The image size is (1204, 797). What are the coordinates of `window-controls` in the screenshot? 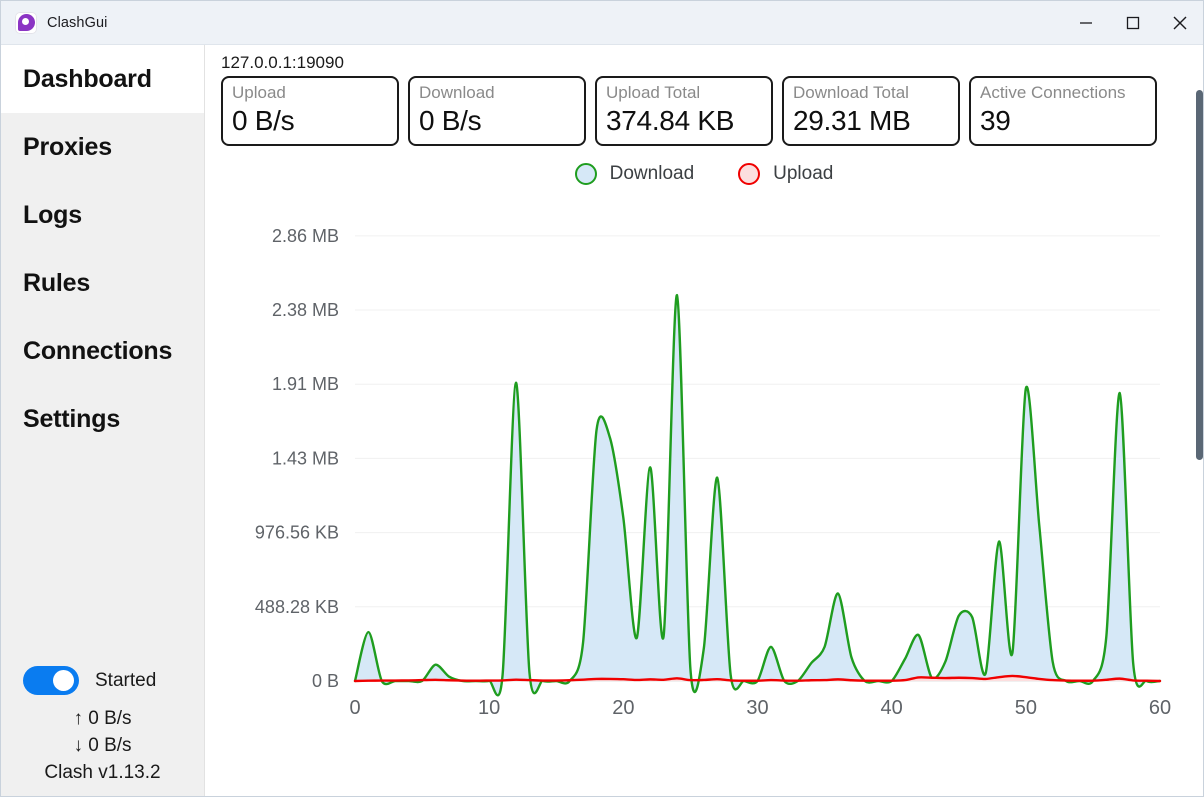 It's located at (1132, 23).